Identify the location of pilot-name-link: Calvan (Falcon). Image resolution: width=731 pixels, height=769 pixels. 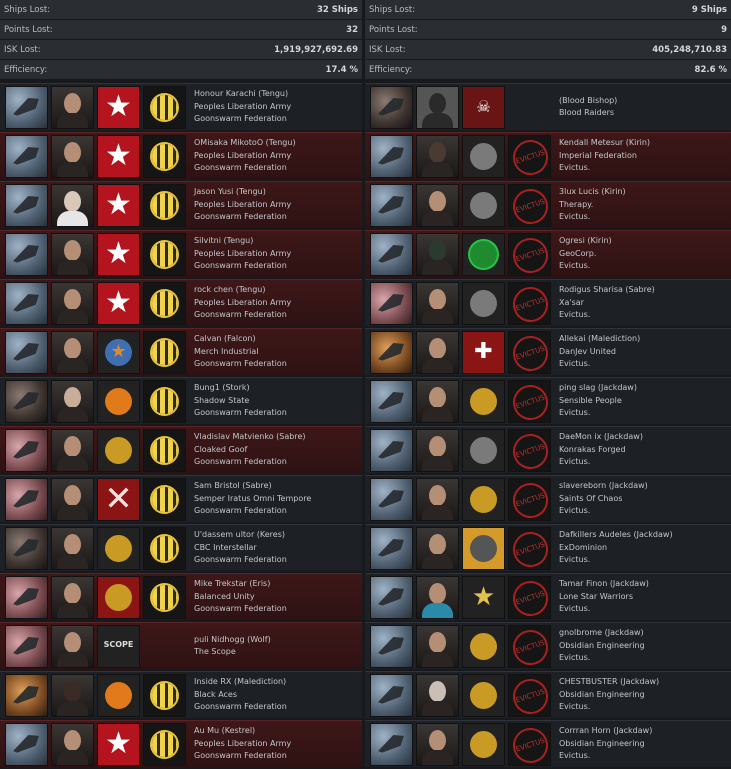
(240, 339).